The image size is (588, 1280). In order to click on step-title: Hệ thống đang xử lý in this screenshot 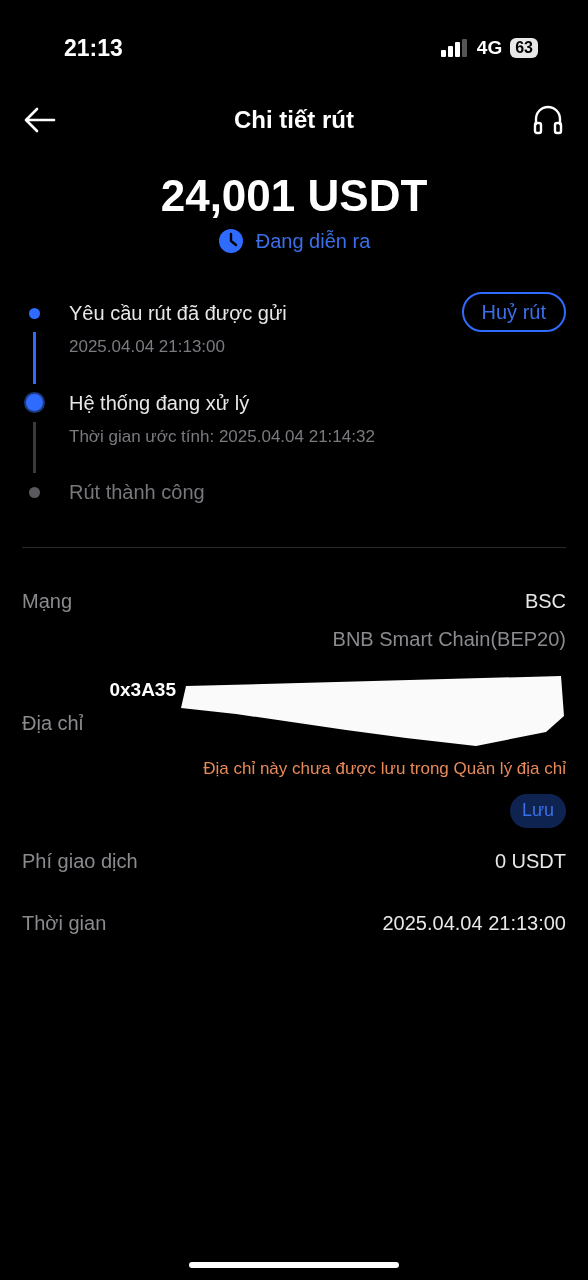, I will do `click(160, 403)`.